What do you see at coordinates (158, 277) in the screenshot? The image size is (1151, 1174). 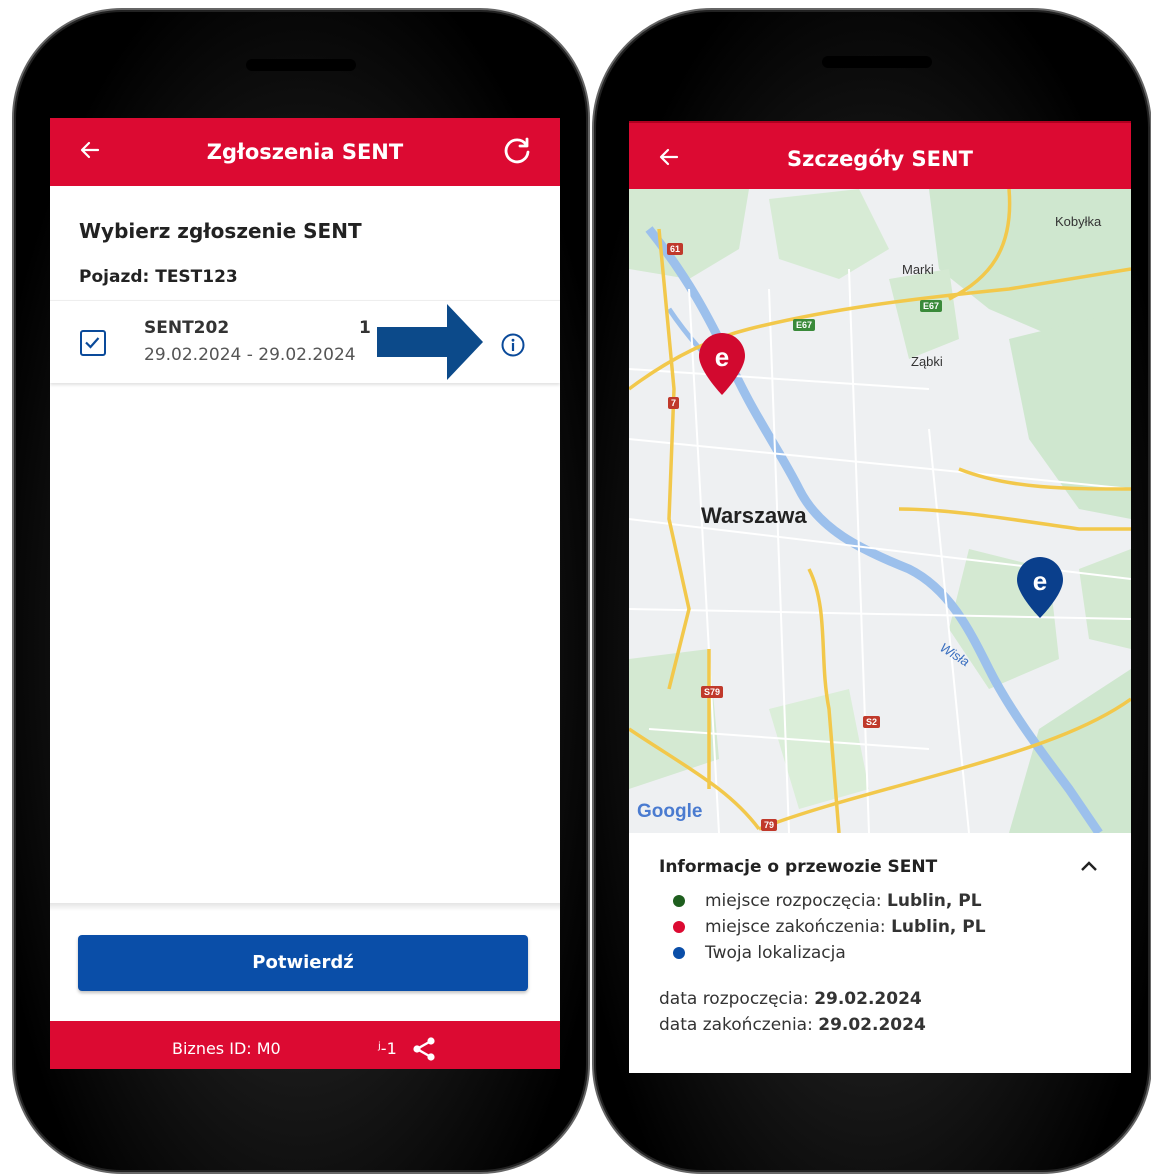 I see `vehicle-label: Pojazd: TEST123` at bounding box center [158, 277].